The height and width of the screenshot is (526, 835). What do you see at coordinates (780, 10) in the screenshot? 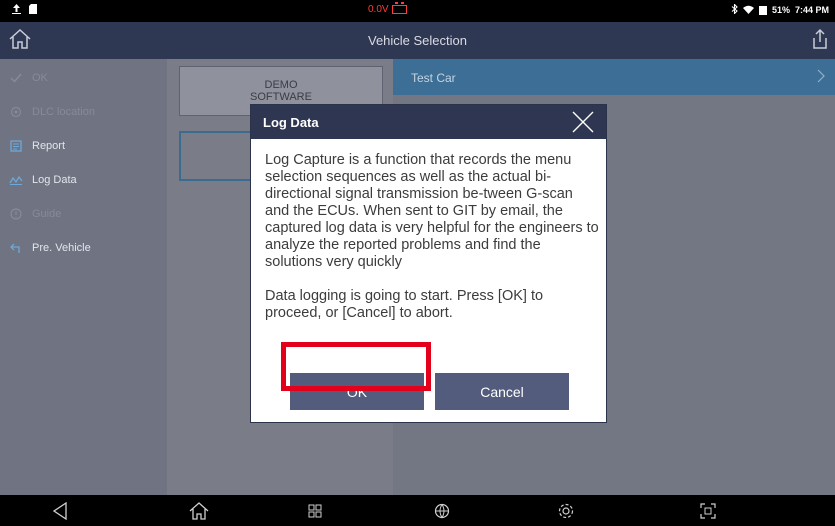
I see `battery-percent: 51%` at bounding box center [780, 10].